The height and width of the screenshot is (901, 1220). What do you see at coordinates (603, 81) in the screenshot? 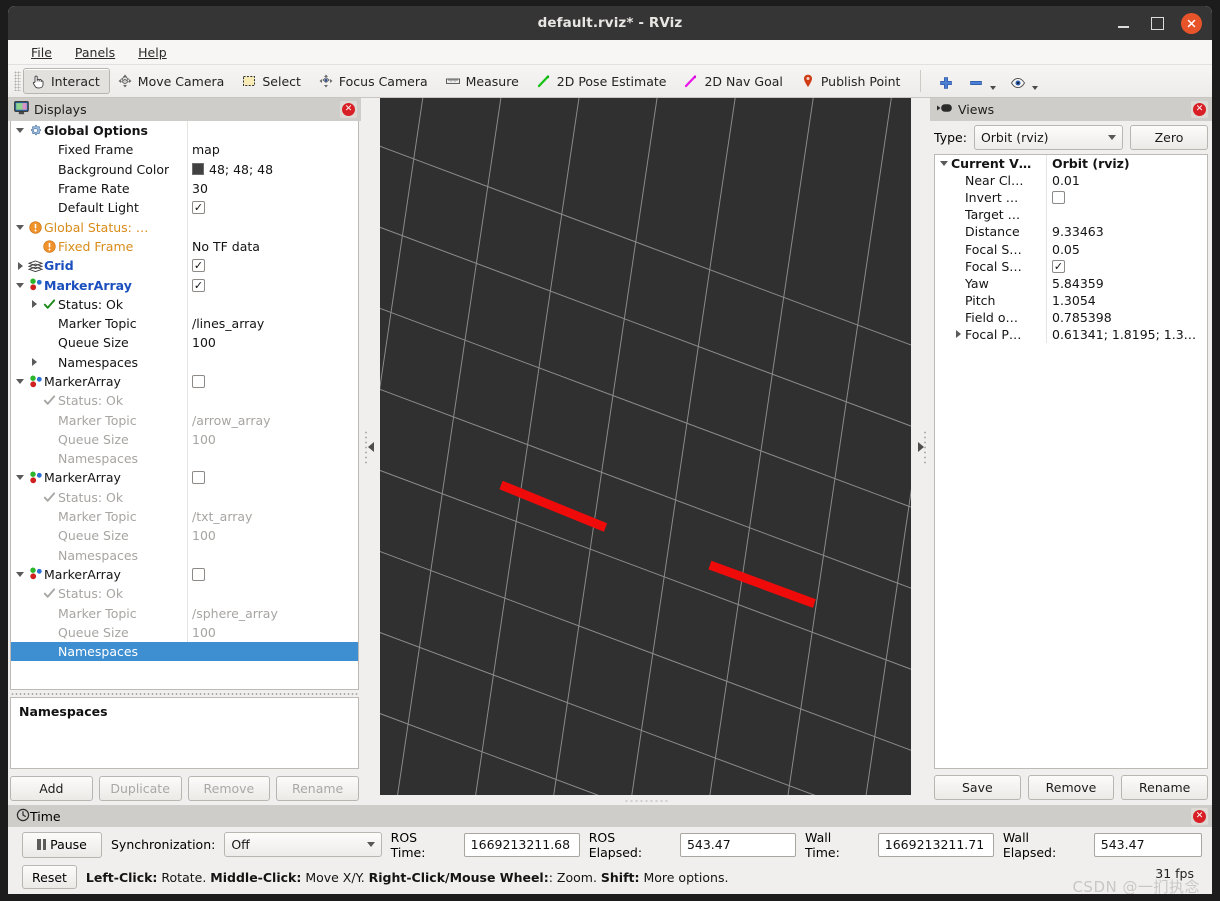
I see `tool-2d-pose-estimate: 2D Pose Estimate` at bounding box center [603, 81].